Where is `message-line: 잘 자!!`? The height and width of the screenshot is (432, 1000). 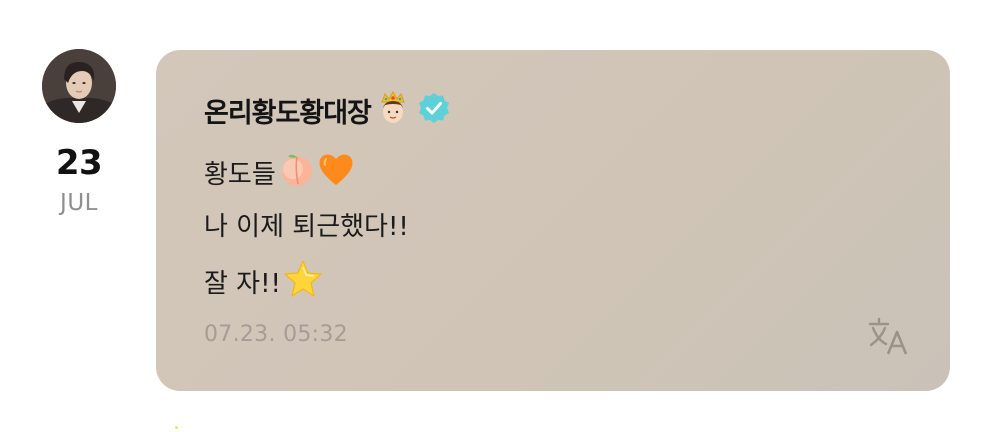
message-line: 잘 자!! is located at coordinates (263, 281).